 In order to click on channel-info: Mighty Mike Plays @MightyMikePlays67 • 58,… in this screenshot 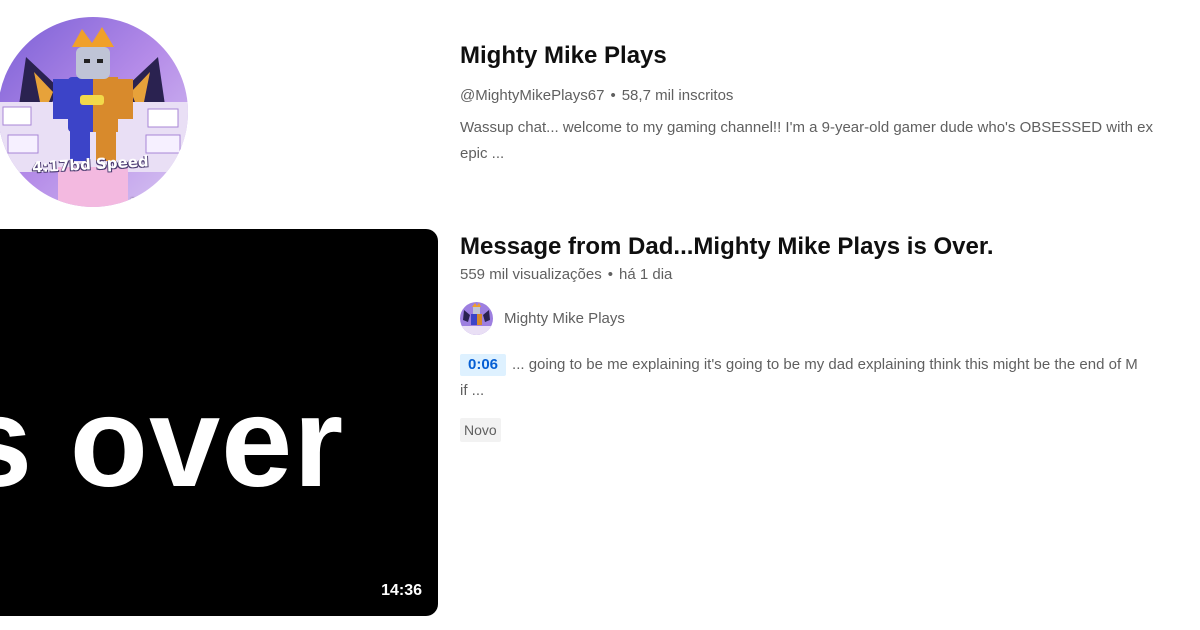, I will do `click(830, 103)`.